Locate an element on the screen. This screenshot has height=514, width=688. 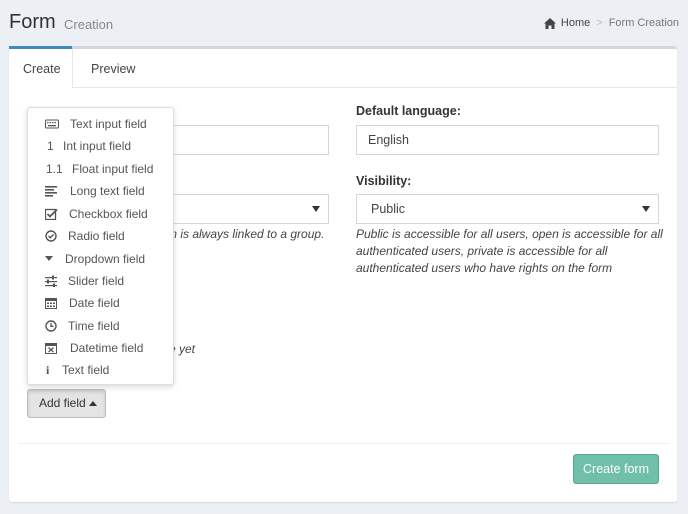
menu-item-label: Slider field is located at coordinates (96, 281).